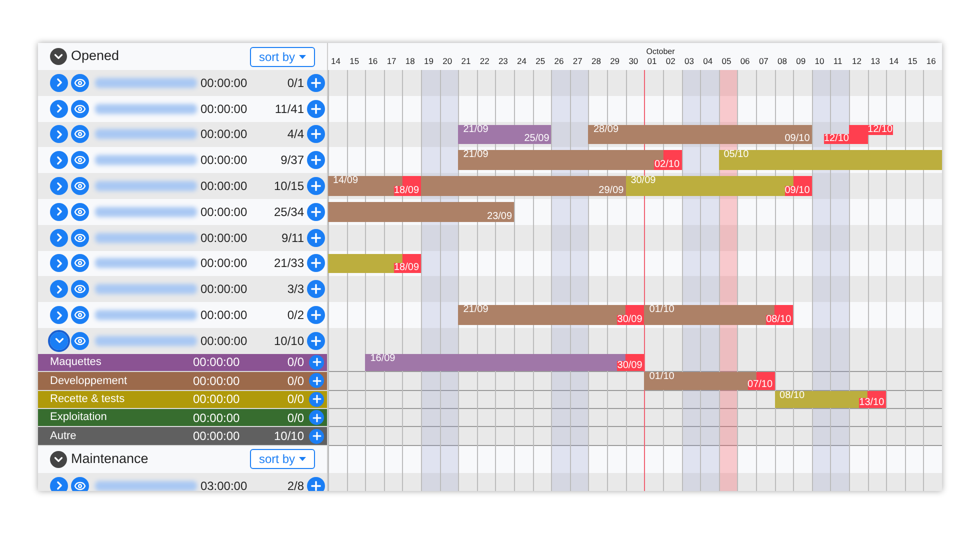  I want to click on task-category-row: Recette & tests 00:00:00 0/0, so click(182, 399).